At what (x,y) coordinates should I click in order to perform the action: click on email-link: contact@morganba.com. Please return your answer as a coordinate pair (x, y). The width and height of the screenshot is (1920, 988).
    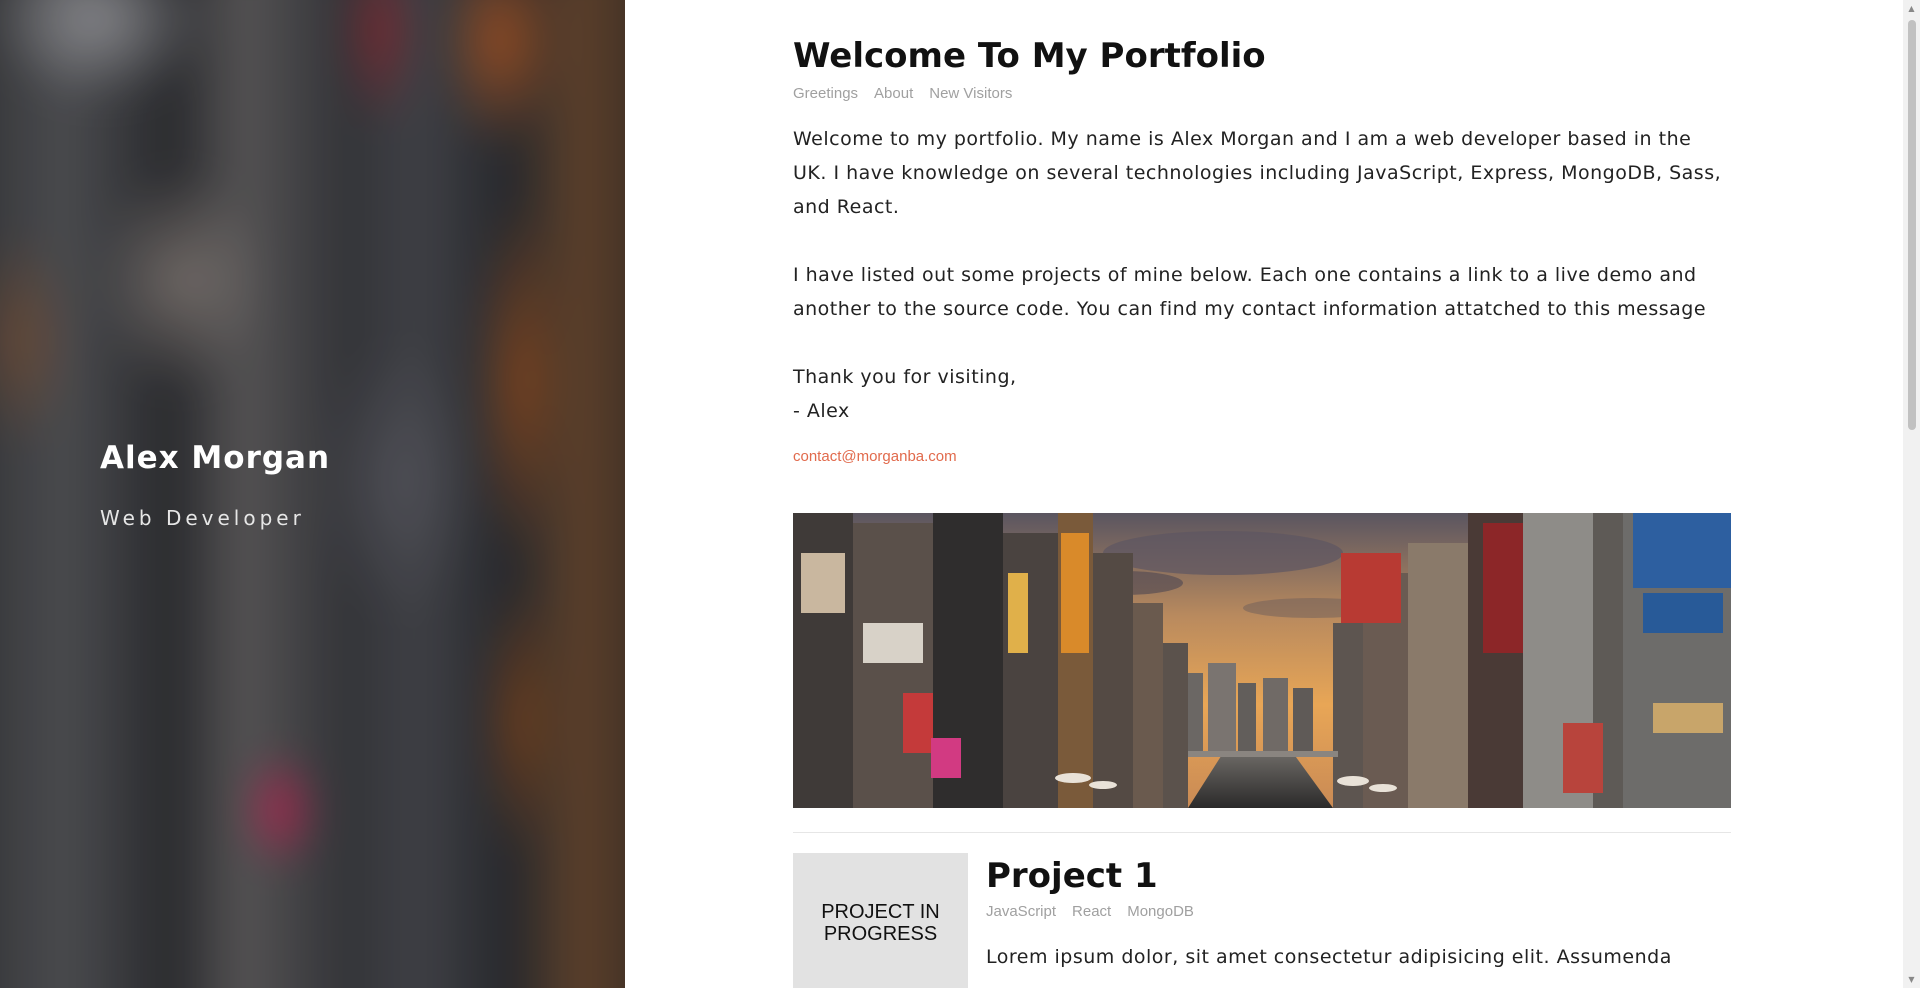
    Looking at the image, I should click on (875, 456).